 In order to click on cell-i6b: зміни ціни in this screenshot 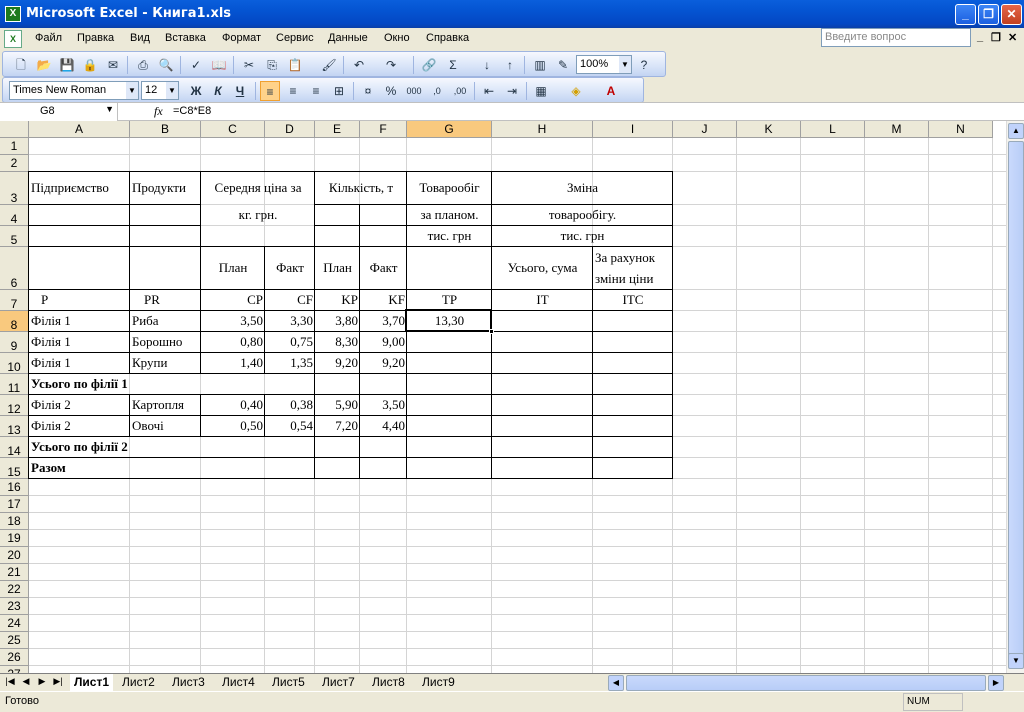, I will do `click(633, 279)`.